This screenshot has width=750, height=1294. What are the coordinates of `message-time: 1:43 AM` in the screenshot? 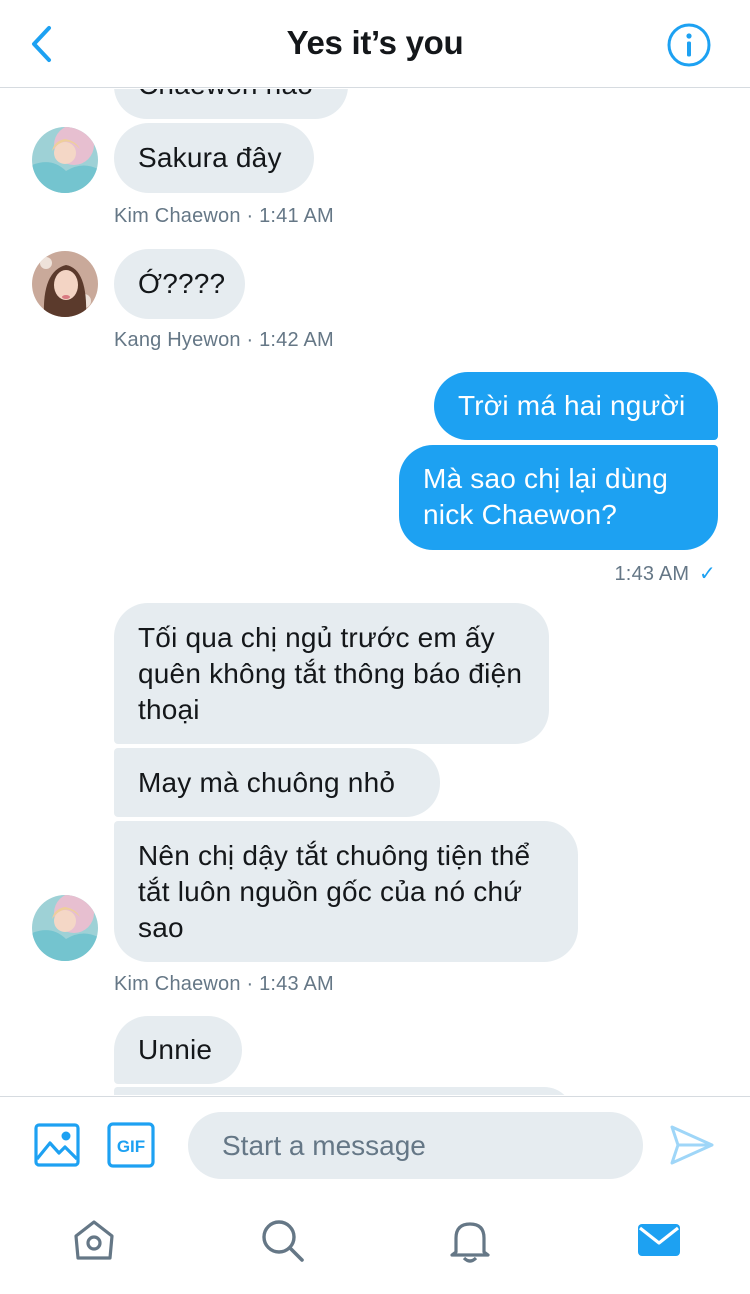 It's located at (652, 574).